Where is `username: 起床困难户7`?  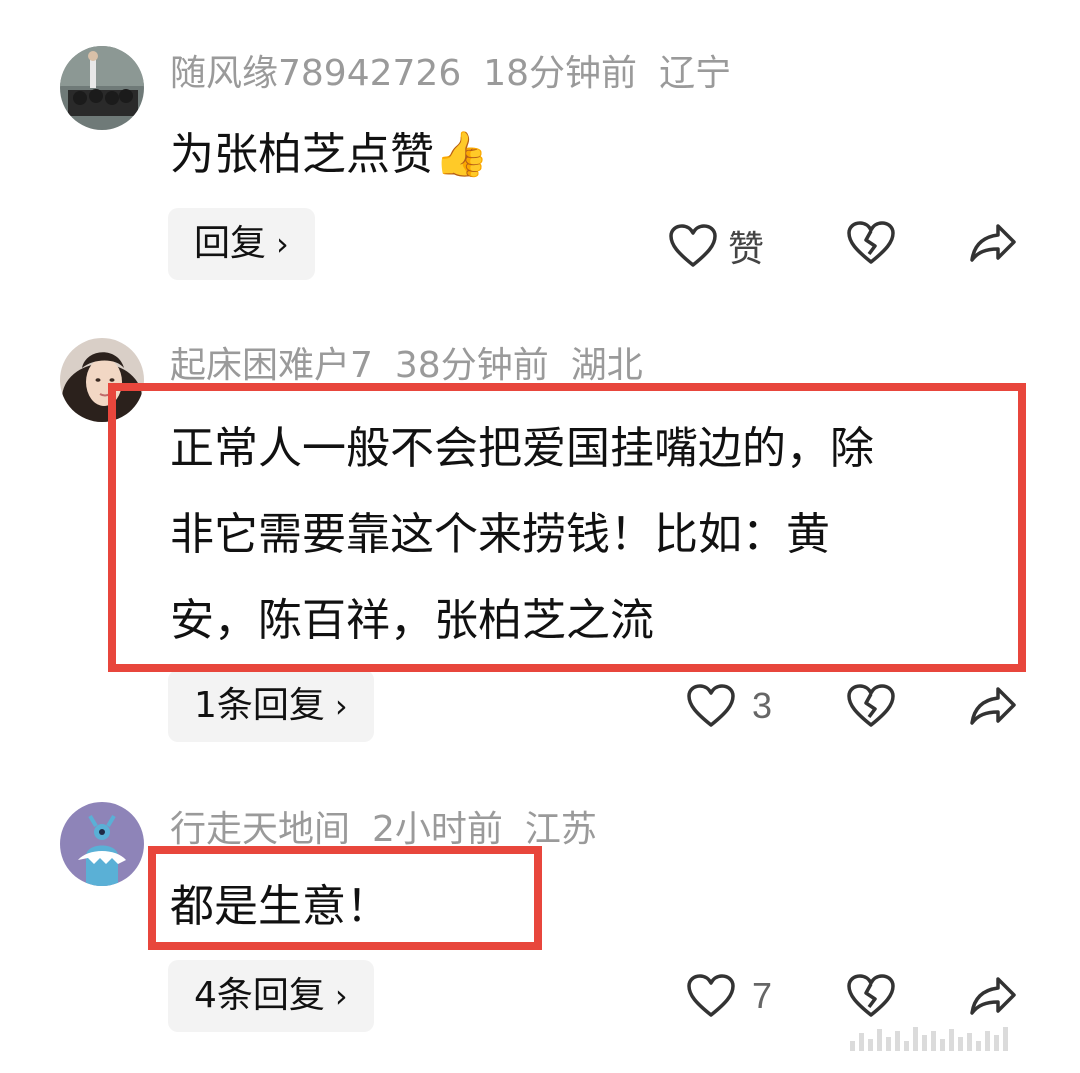
username: 起床困难户7 is located at coordinates (271, 365).